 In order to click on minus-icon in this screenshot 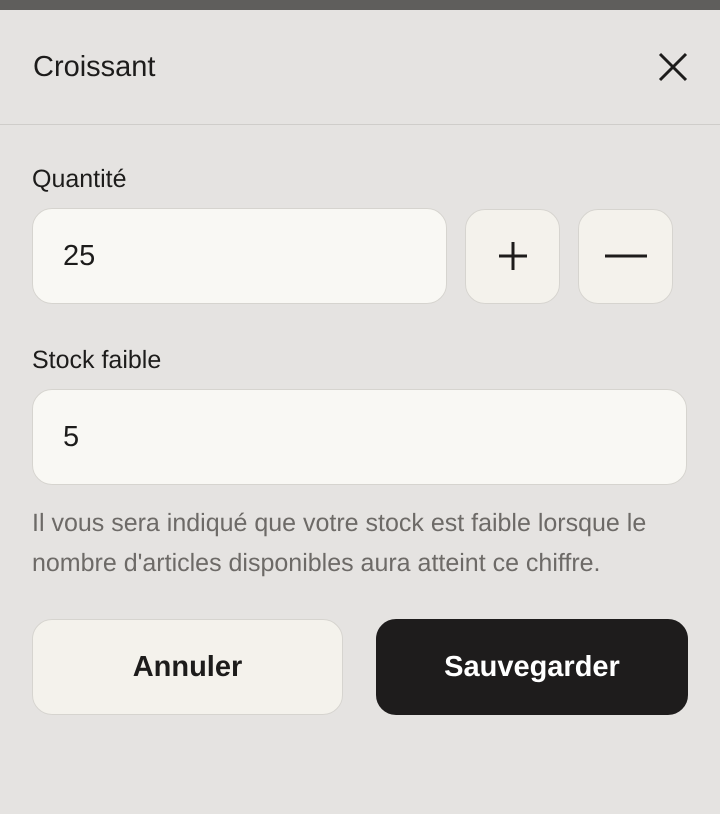, I will do `click(625, 256)`.